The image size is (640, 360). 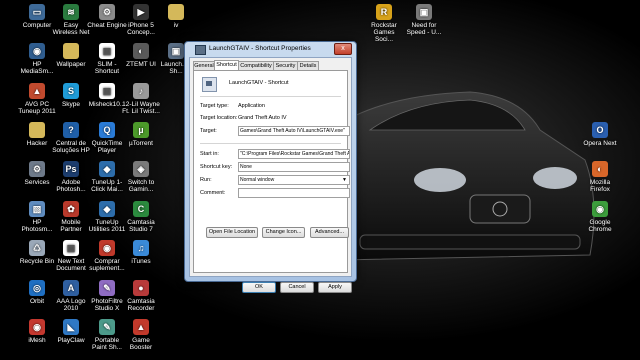 What do you see at coordinates (251, 106) in the screenshot?
I see `target-type-value: Application` at bounding box center [251, 106].